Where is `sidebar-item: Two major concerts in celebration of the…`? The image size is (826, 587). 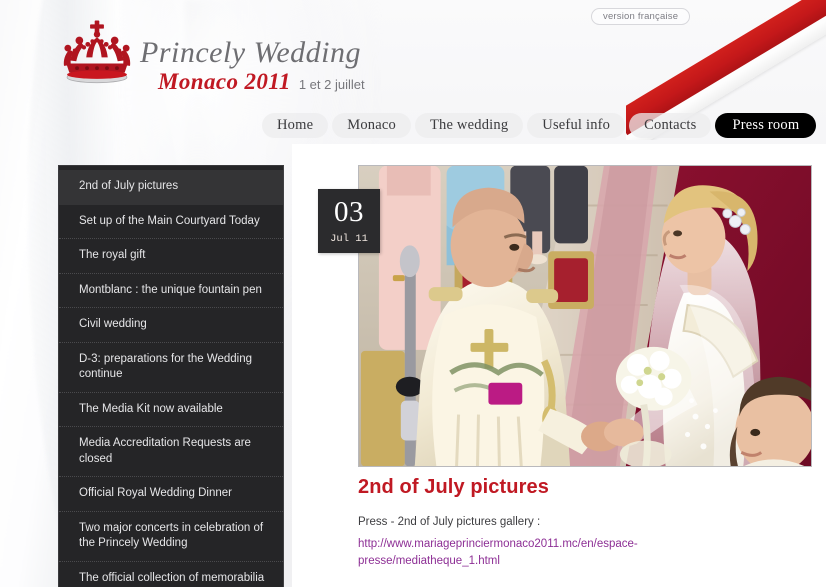 sidebar-item: Two major concerts in celebration of the… is located at coordinates (171, 537).